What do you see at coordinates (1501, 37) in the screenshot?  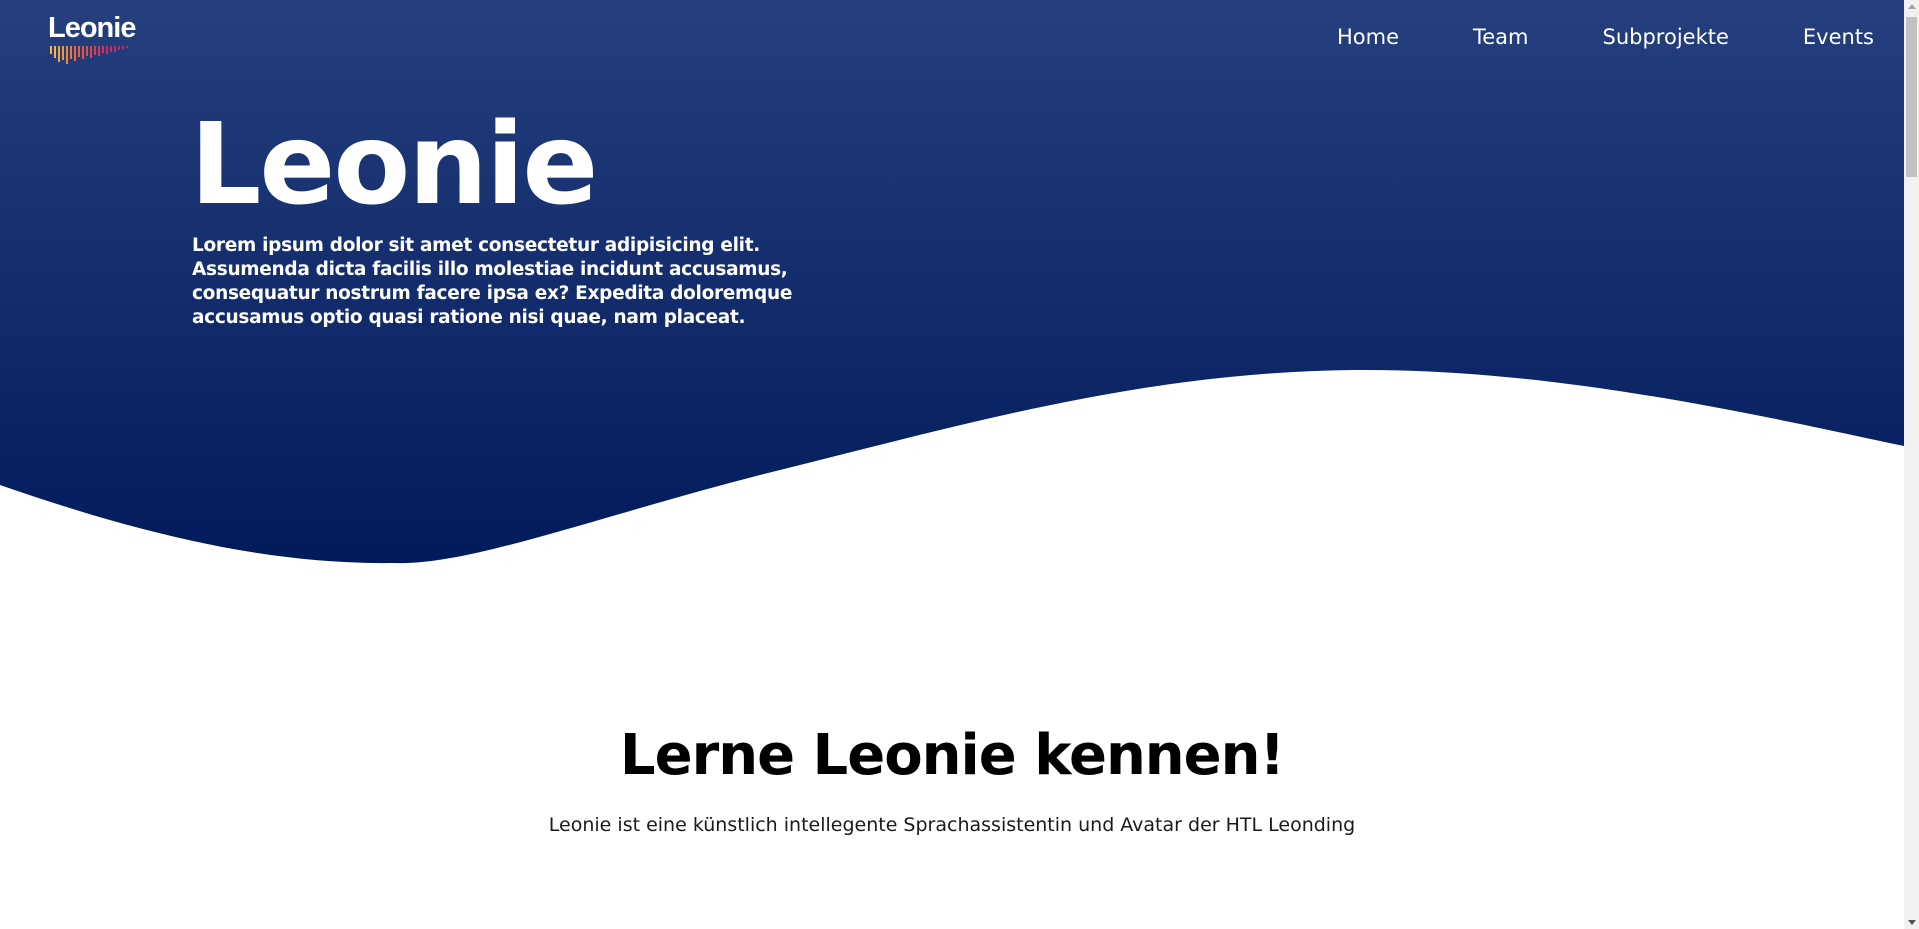 I see `nav-team: Team` at bounding box center [1501, 37].